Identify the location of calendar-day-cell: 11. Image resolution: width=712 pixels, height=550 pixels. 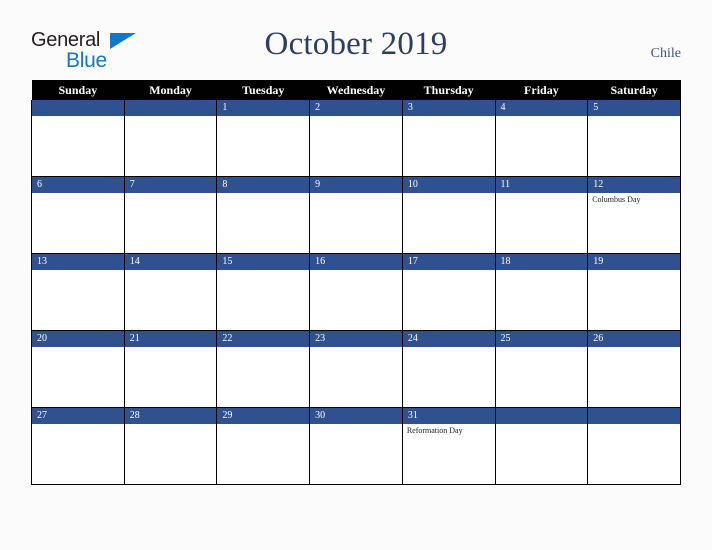
(541, 215).